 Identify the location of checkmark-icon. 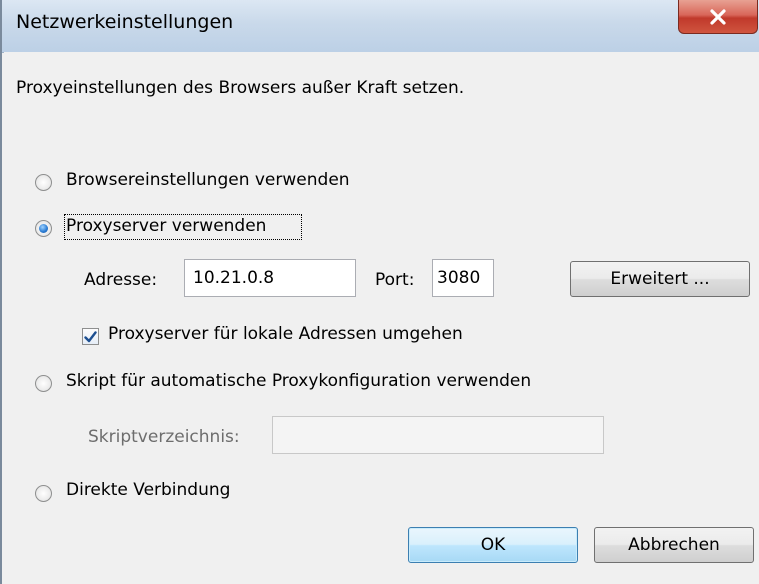
(90, 336).